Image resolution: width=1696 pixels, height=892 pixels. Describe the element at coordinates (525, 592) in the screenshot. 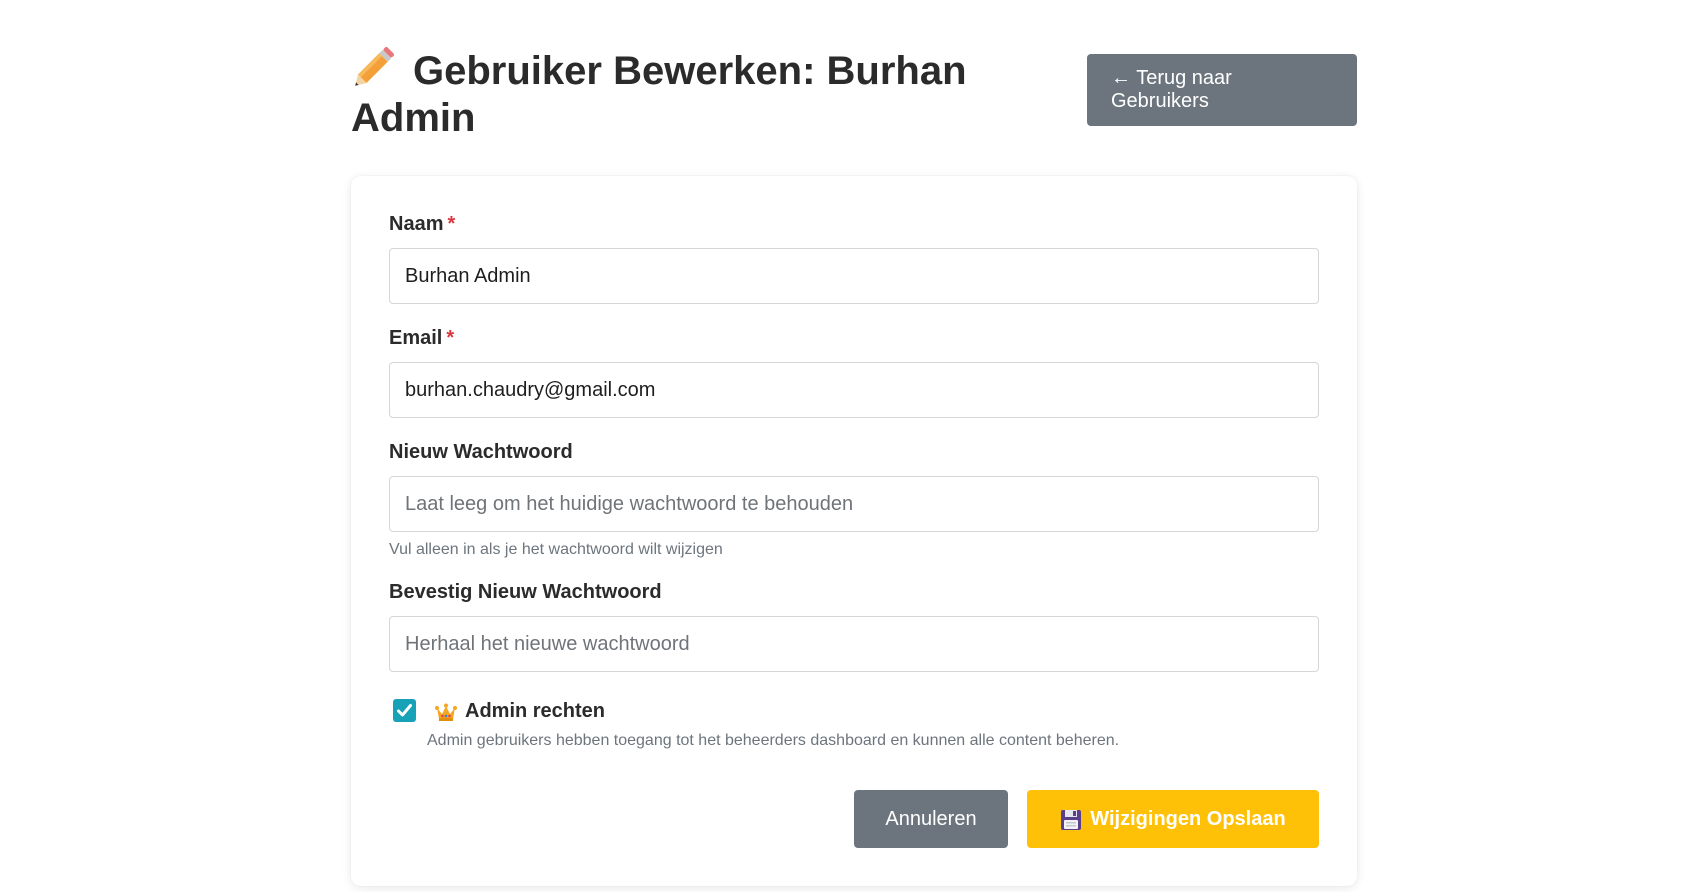

I see `confirm-password-label: Bevestig Nieuw Wachtwoord` at that location.